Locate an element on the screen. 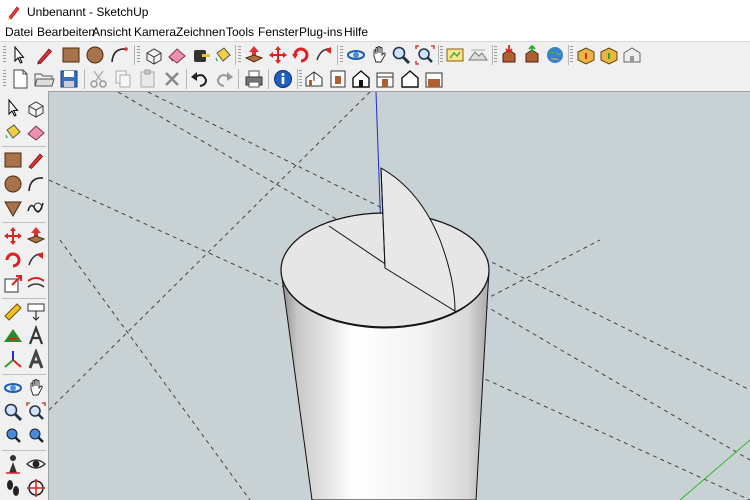  menu-kamera: Kamera is located at coordinates (155, 32).